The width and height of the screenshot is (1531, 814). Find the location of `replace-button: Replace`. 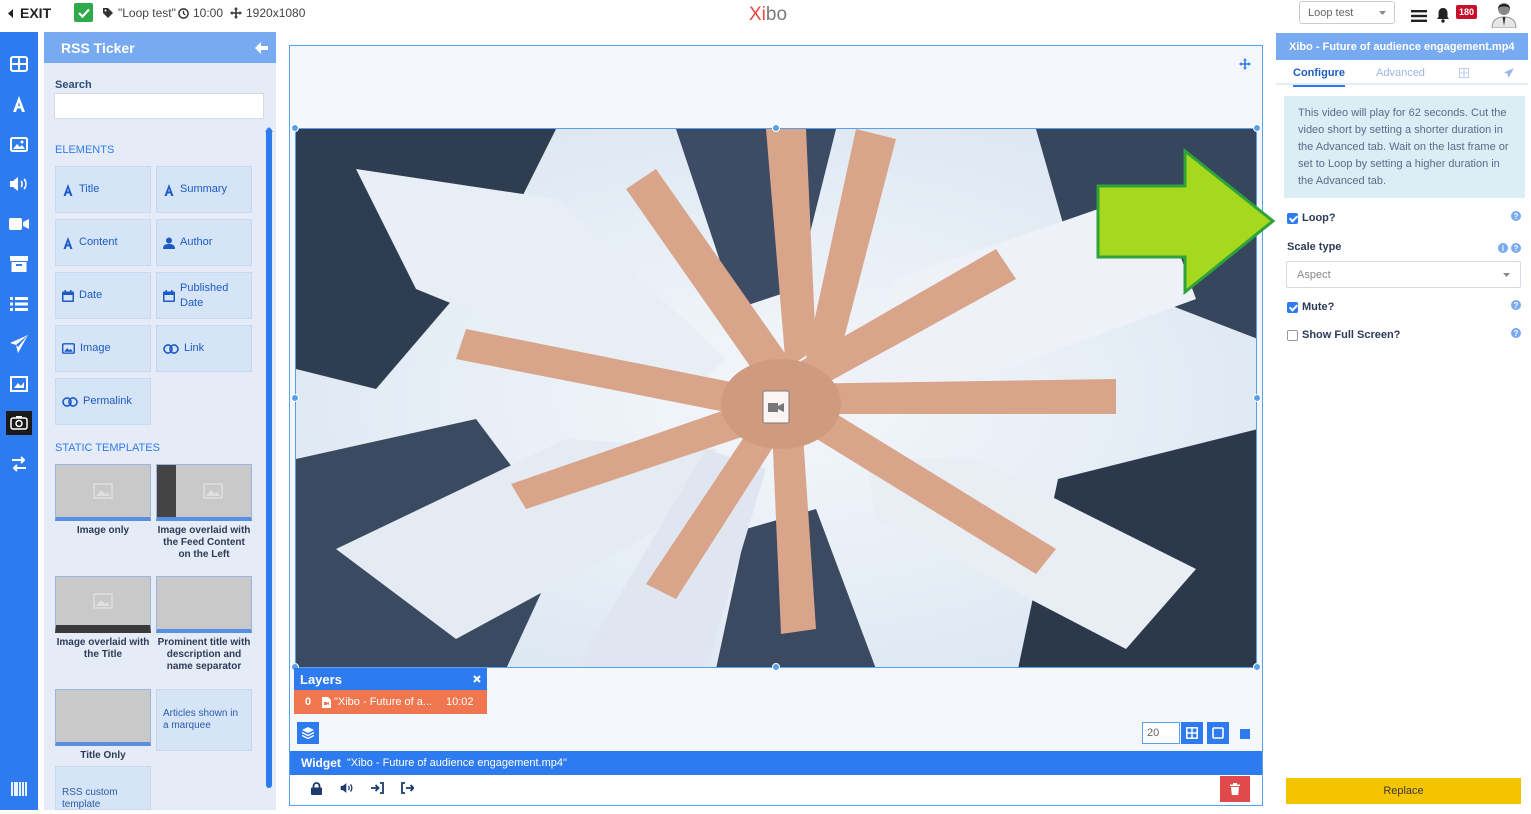

replace-button: Replace is located at coordinates (1403, 791).